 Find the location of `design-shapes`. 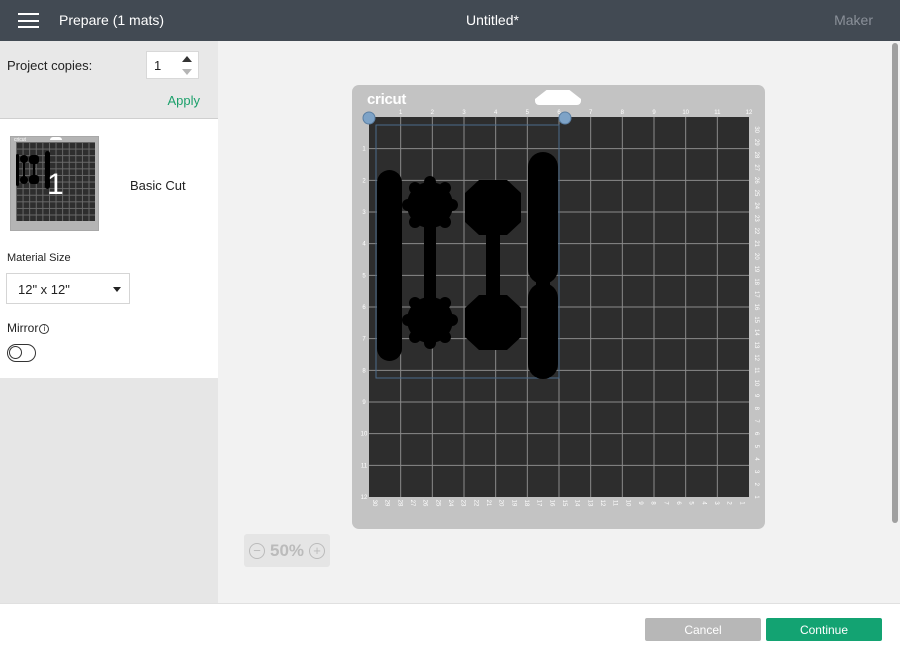

design-shapes is located at coordinates (467, 265).